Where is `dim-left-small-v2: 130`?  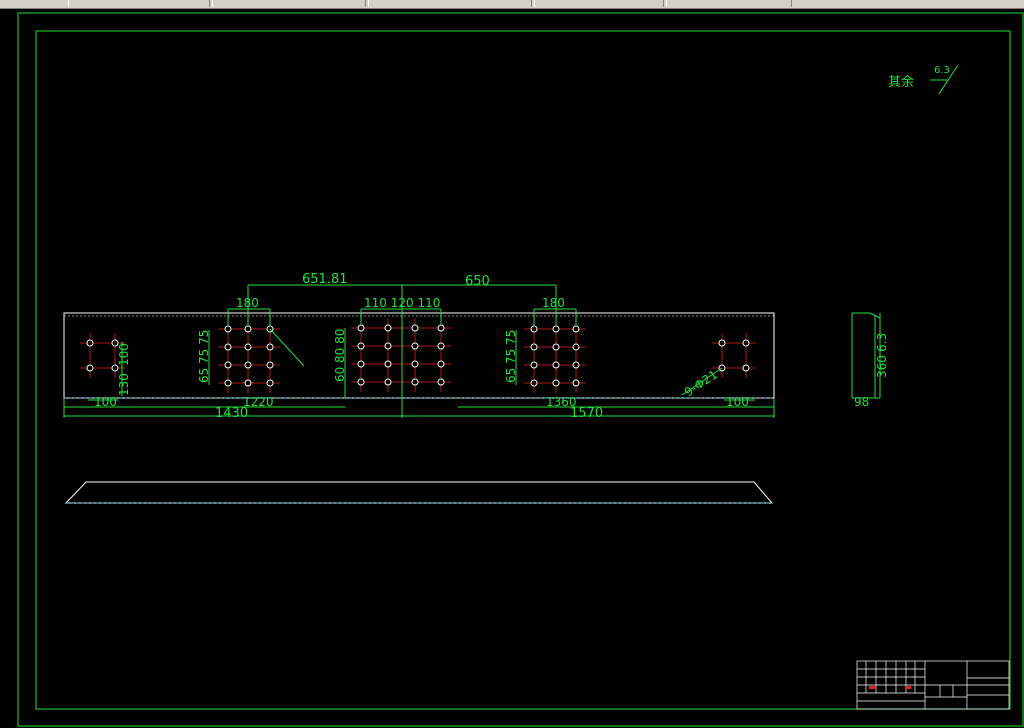
dim-left-small-v2: 130 is located at coordinates (124, 384).